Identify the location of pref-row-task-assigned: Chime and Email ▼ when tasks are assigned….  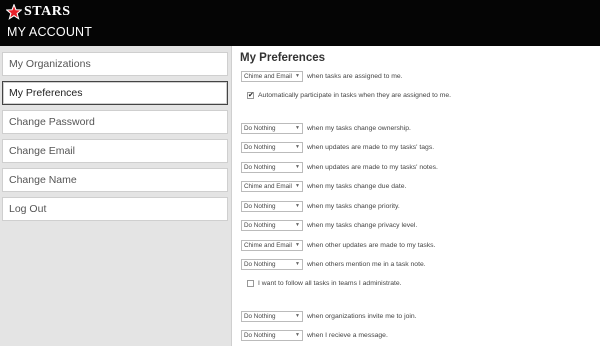
(322, 76).